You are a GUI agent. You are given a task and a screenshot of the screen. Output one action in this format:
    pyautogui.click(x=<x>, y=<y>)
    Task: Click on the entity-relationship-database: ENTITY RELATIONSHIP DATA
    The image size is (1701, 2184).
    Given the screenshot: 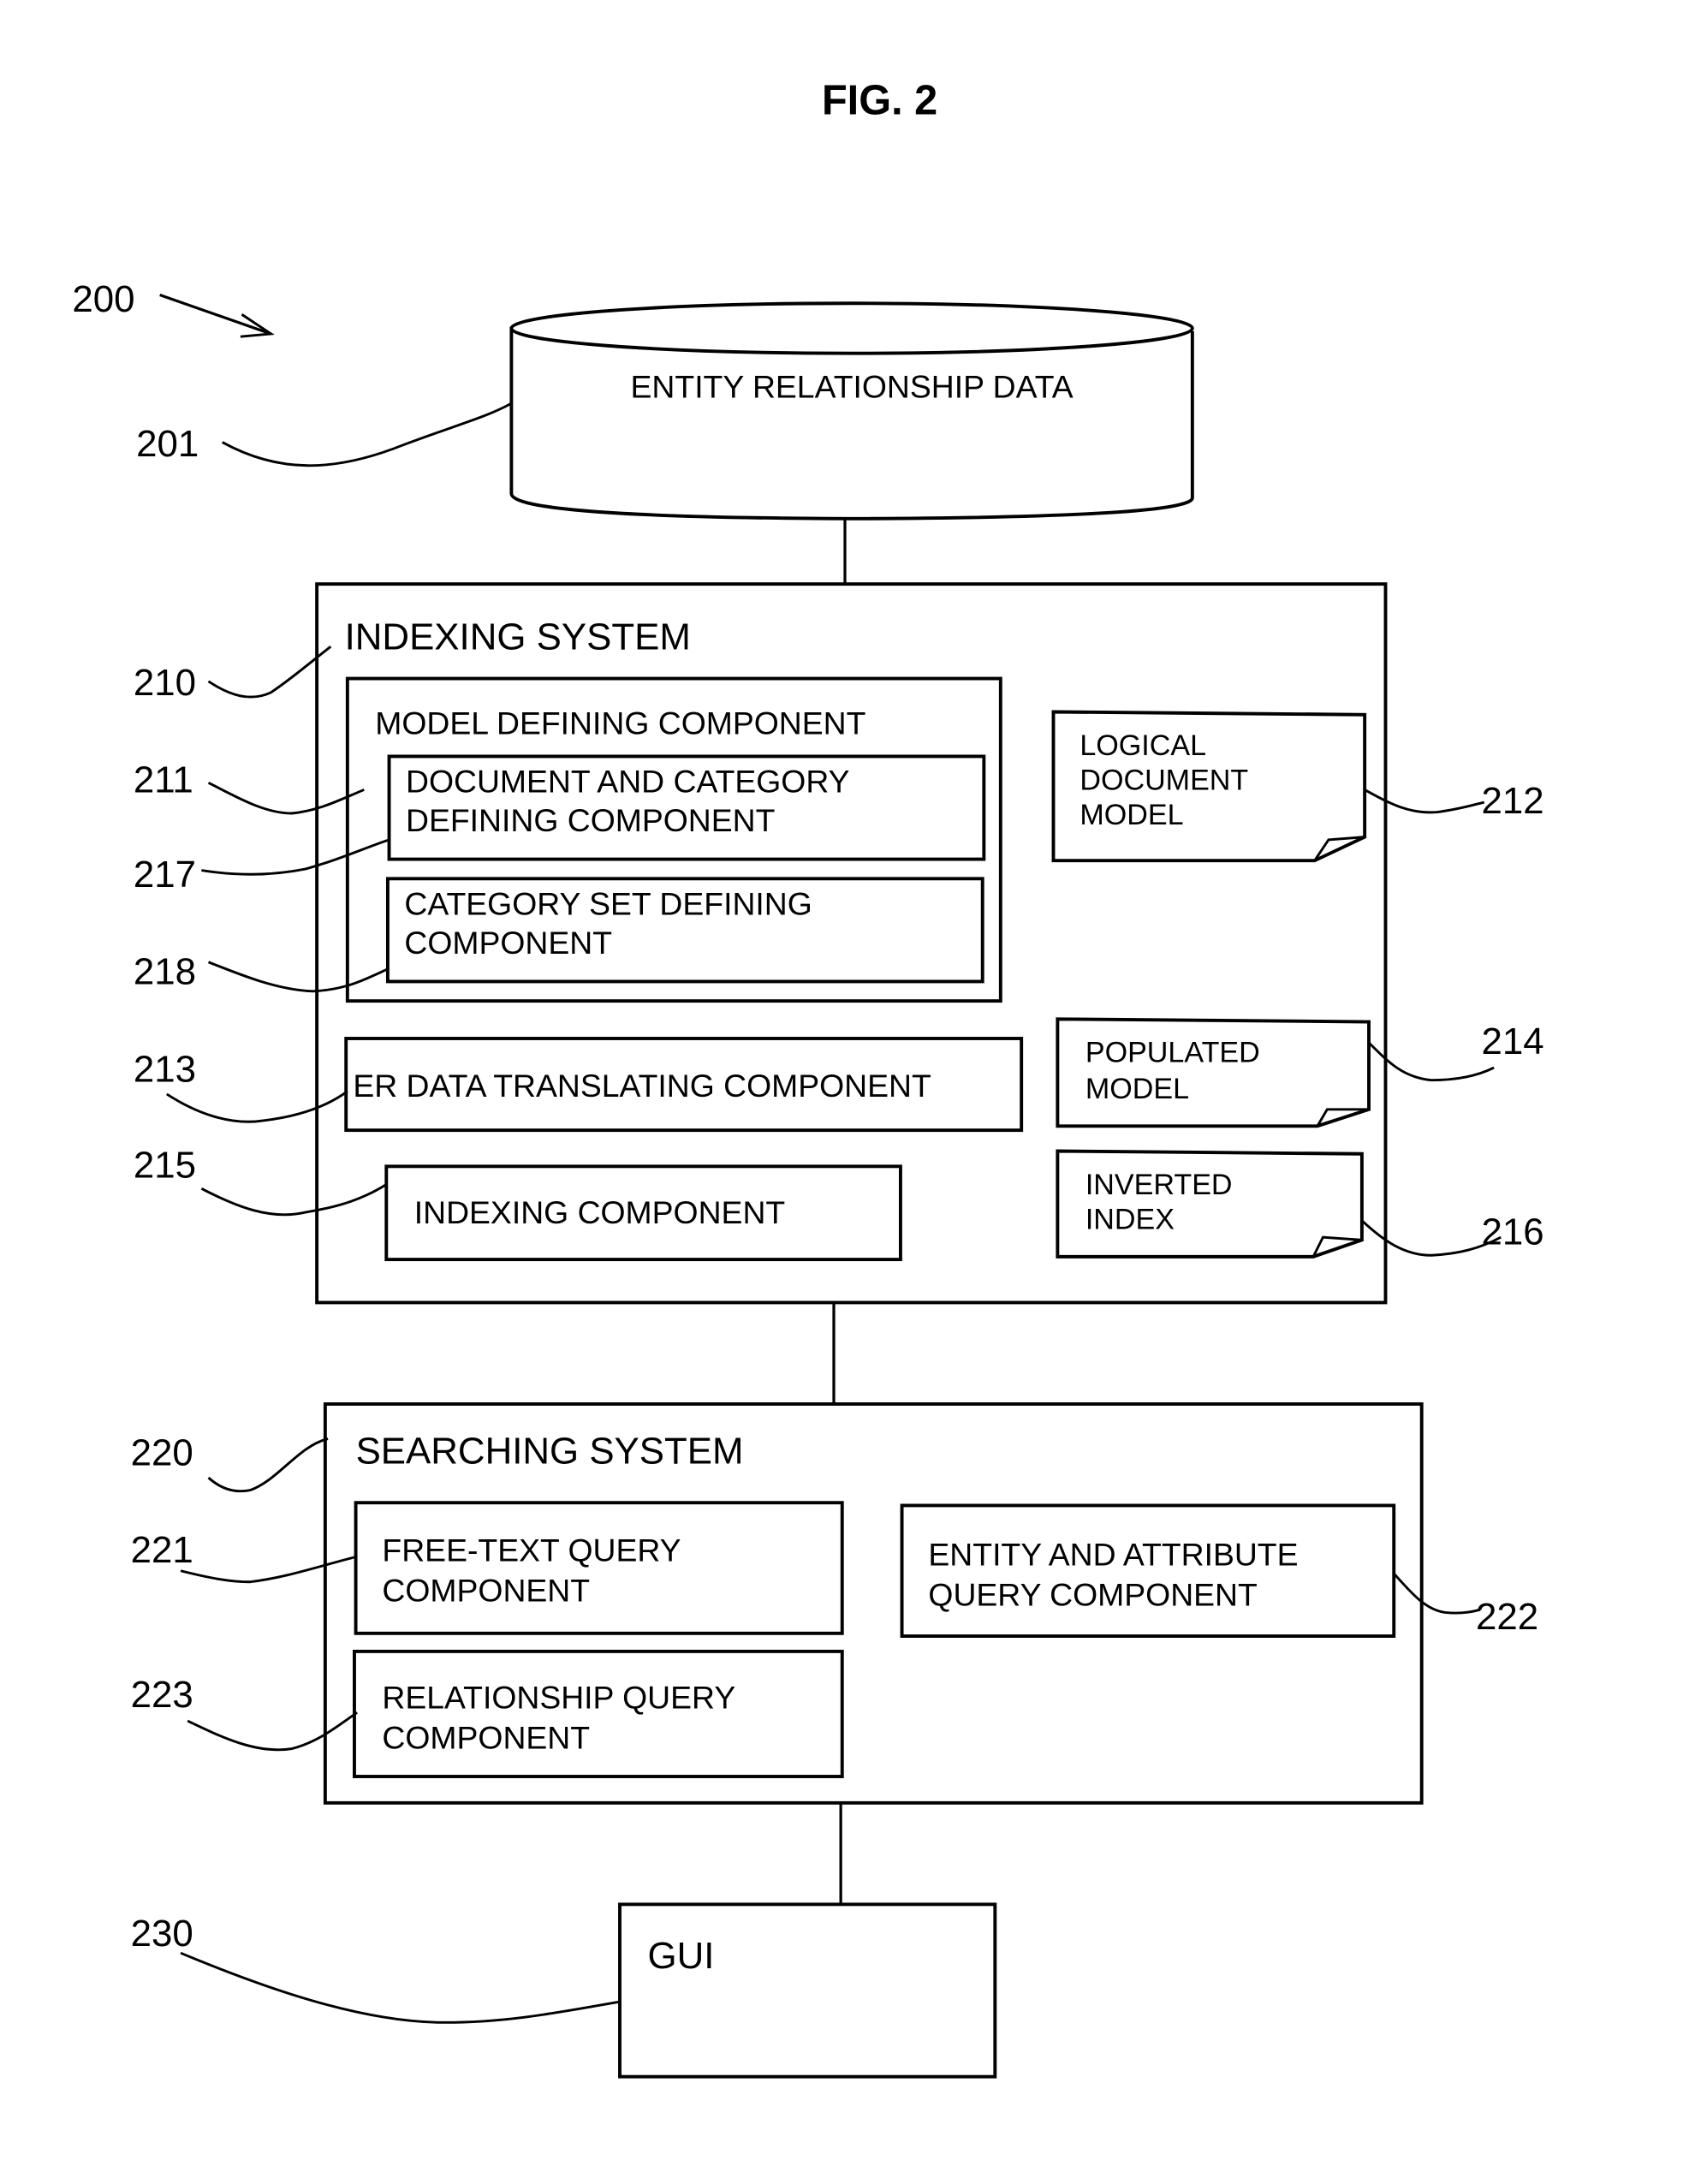 What is the action you would take?
    pyautogui.click(x=852, y=411)
    